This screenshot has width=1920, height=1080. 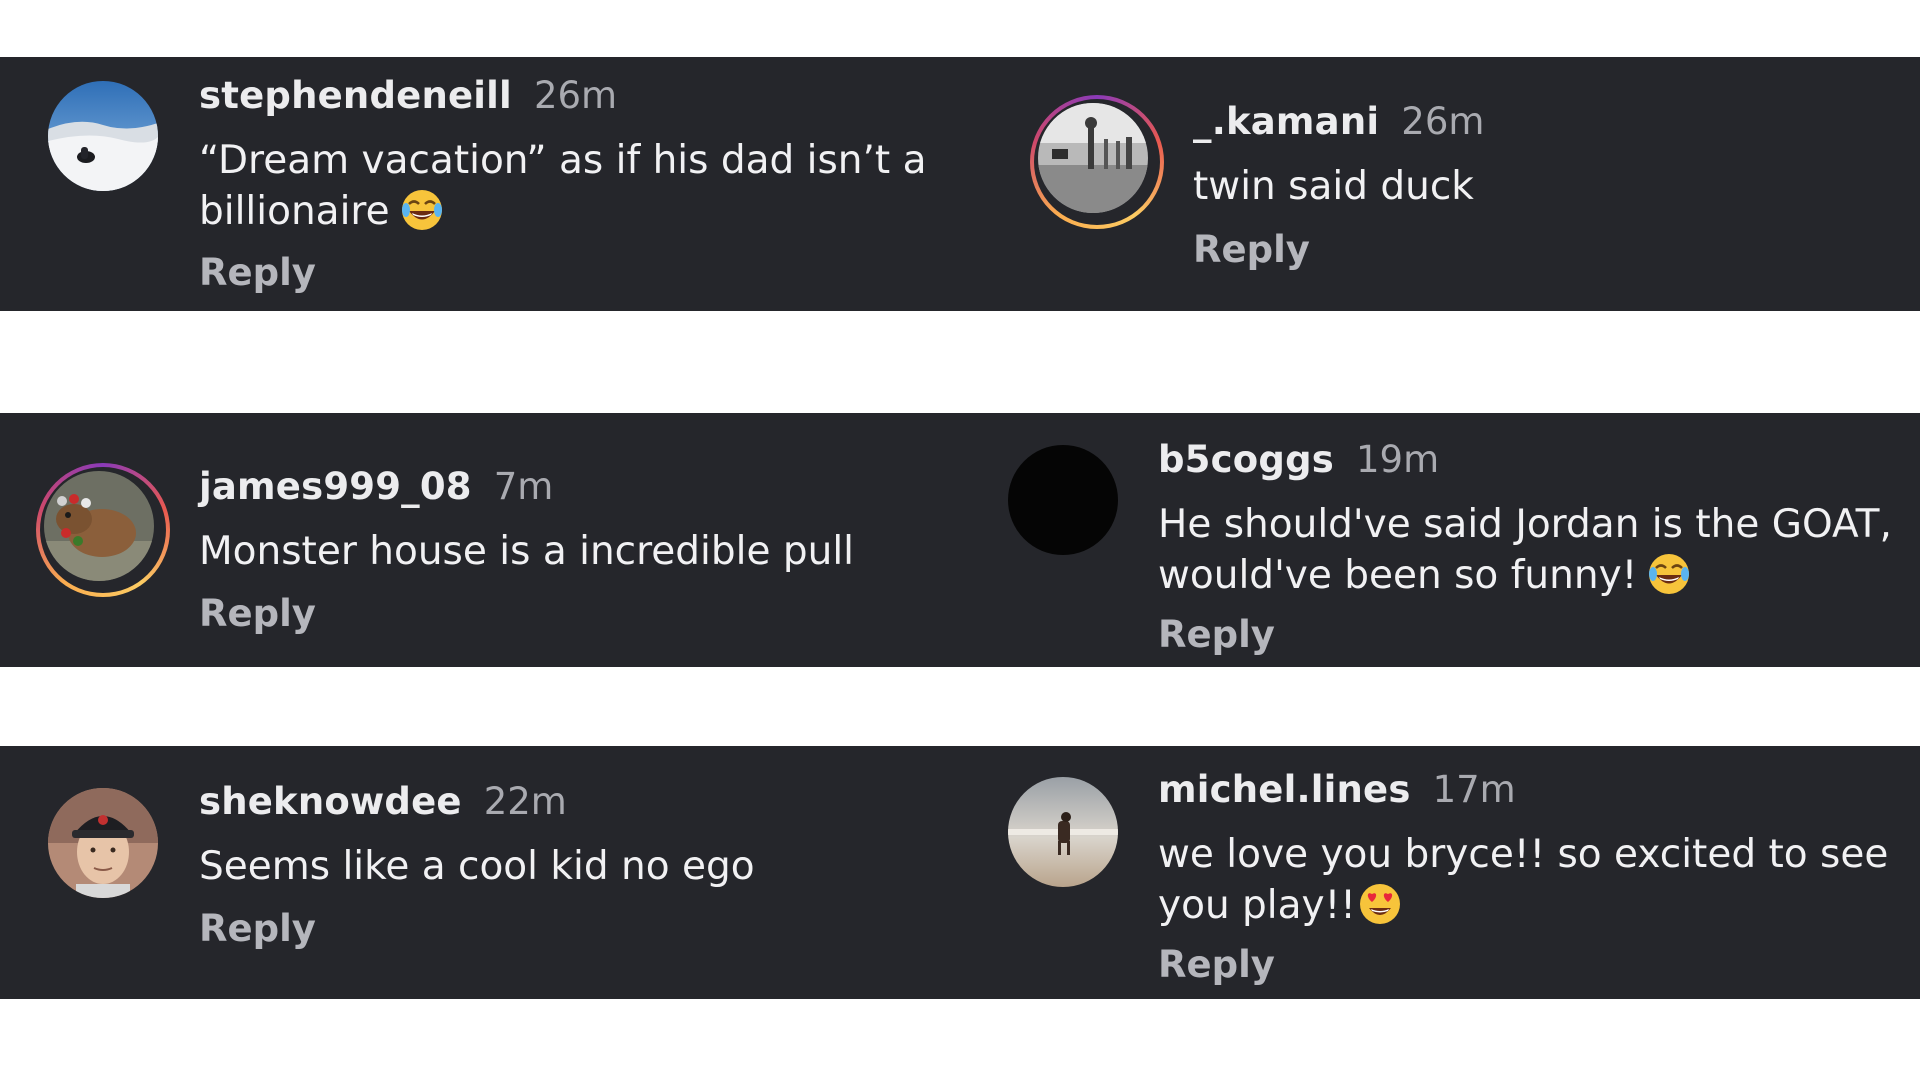 I want to click on comment-text: Monster house is a incredible pull, so click(x=564, y=551).